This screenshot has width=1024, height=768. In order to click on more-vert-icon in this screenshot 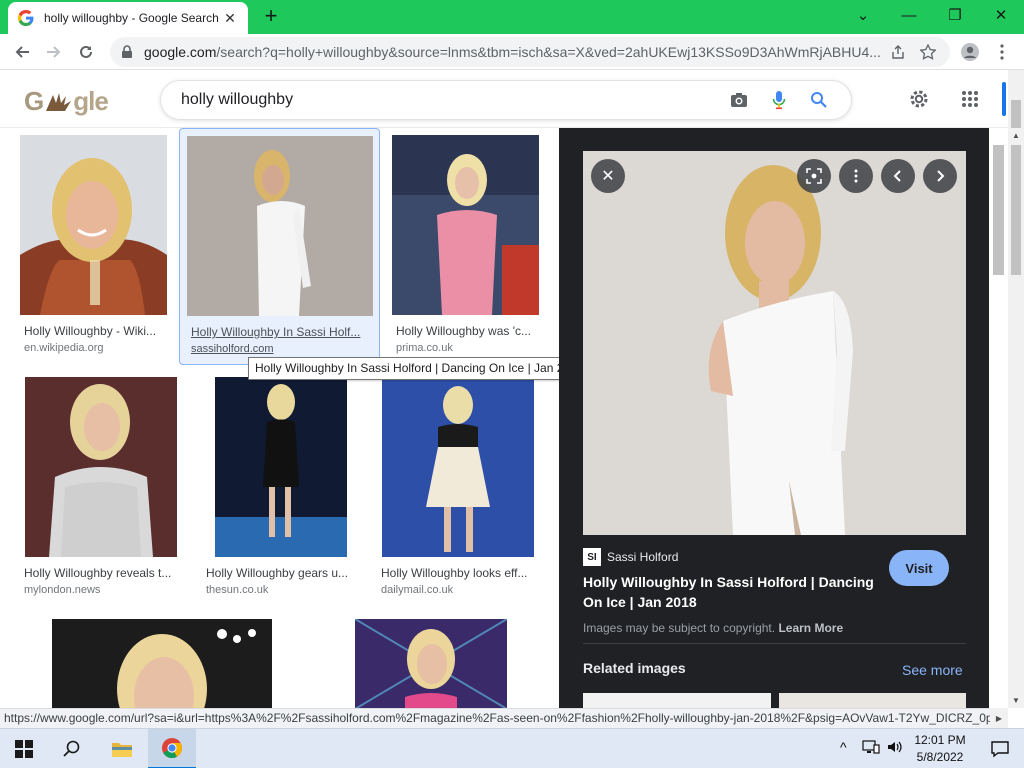, I will do `click(1002, 52)`.